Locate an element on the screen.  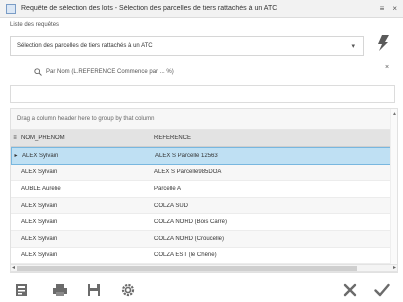
print-button is located at coordinates (60, 290).